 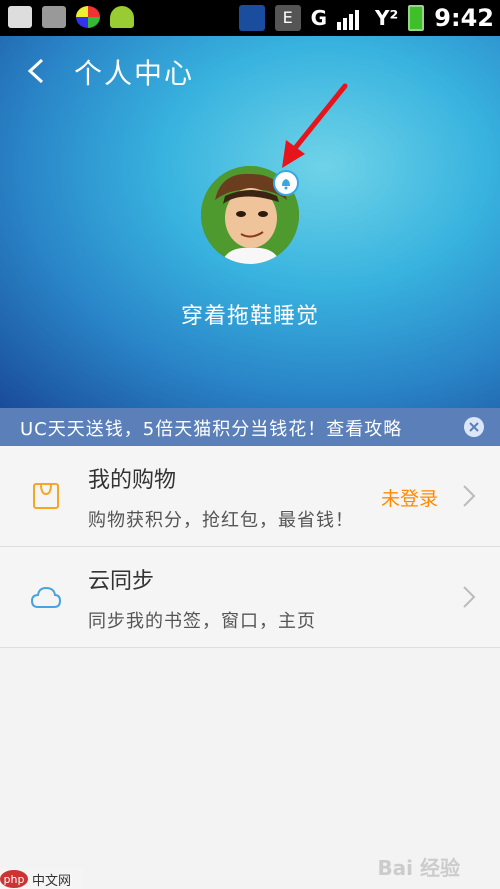 What do you see at coordinates (221, 520) in the screenshot?
I see `list-item-subtitle: 购物获积分，抢红包，最省钱！` at bounding box center [221, 520].